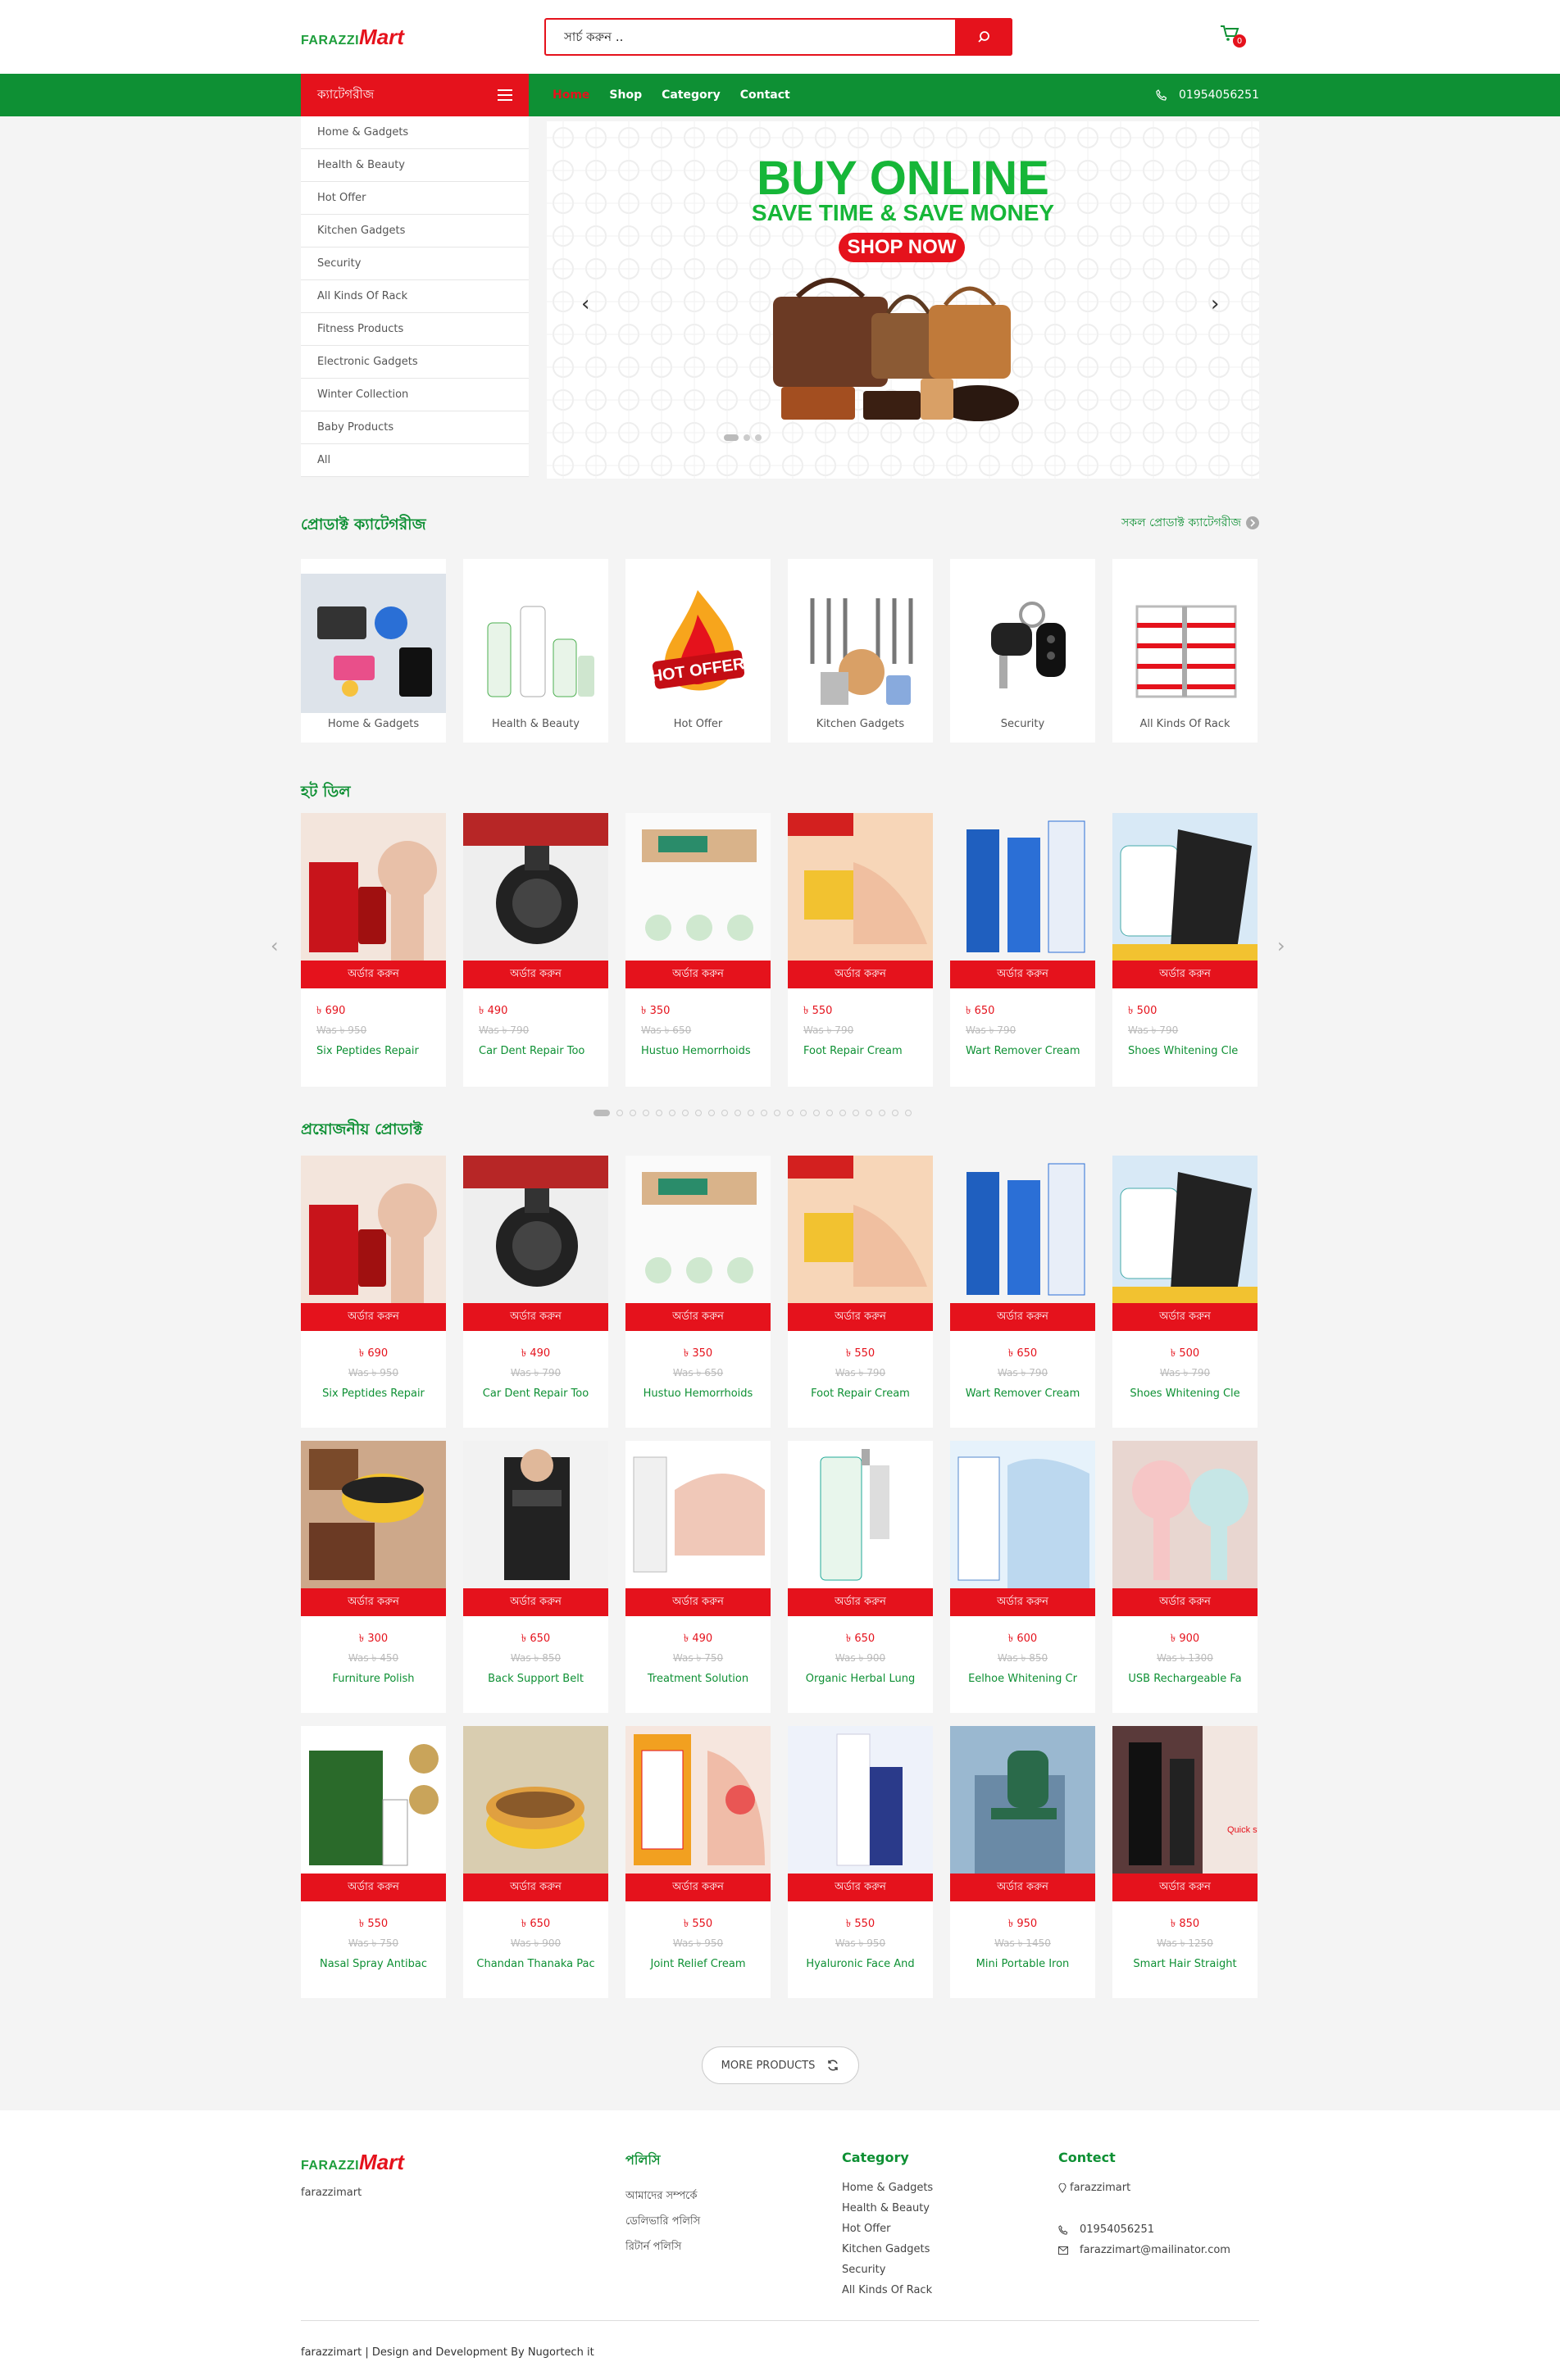 This screenshot has width=1560, height=2380. What do you see at coordinates (698, 1679) in the screenshot?
I see `product-name: Treatment Solution` at bounding box center [698, 1679].